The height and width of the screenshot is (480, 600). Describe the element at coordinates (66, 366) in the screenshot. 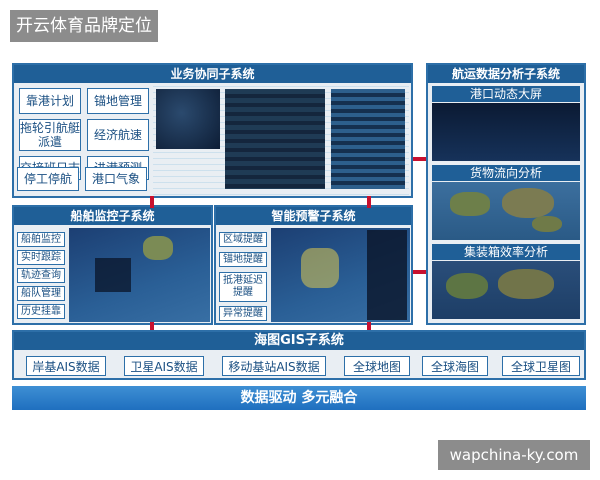

I see `gis-item-shore-ais: 岸基AIS数据` at that location.